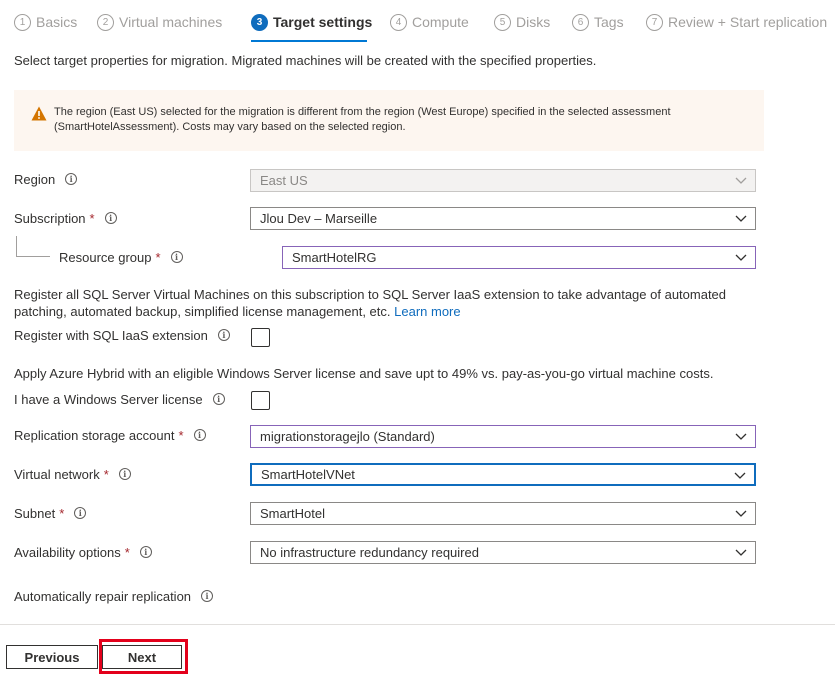  Describe the element at coordinates (284, 180) in the screenshot. I see `region-value: East US` at that location.